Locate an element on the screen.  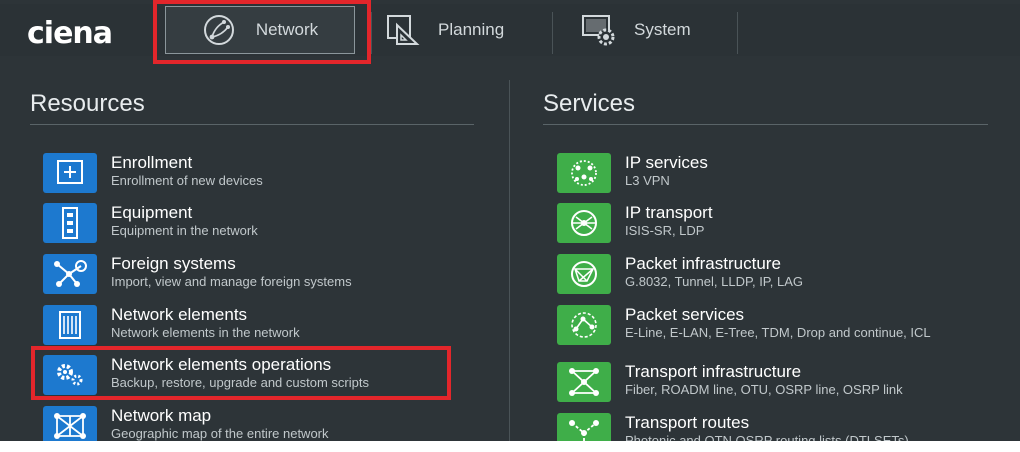
network-map-subtitle: Geographic map of the entire network is located at coordinates (220, 433).